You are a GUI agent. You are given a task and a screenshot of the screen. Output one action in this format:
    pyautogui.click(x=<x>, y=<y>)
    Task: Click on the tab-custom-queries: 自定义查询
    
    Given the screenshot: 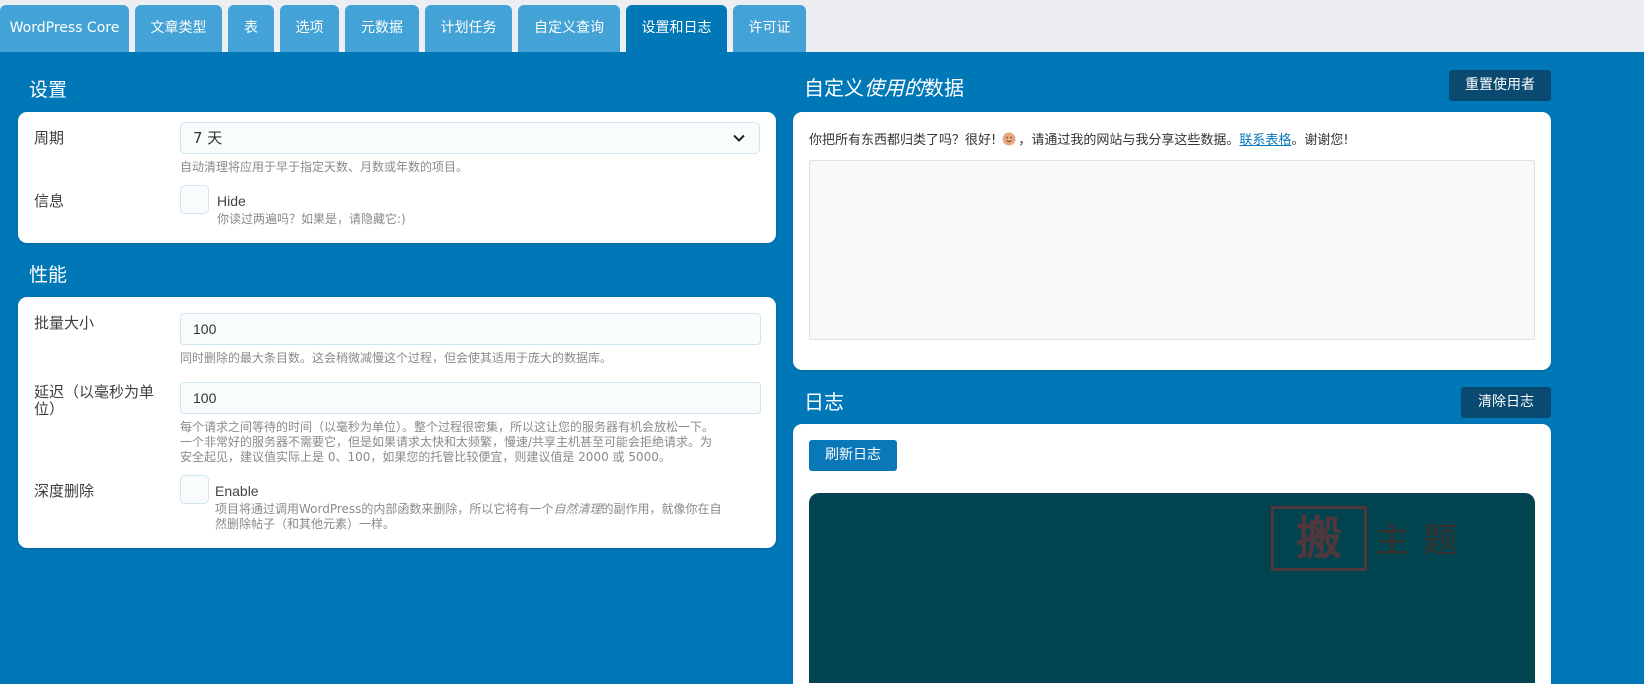 What is the action you would take?
    pyautogui.click(x=569, y=28)
    